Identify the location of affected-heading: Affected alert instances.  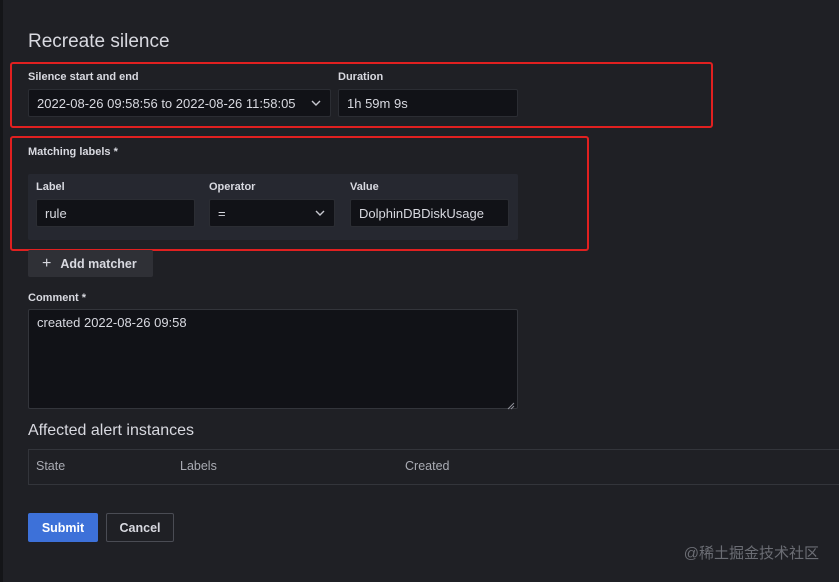
(111, 430).